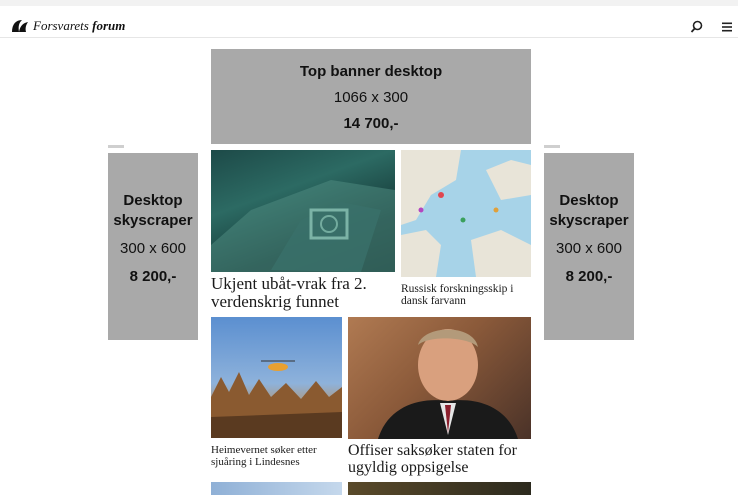 The height and width of the screenshot is (495, 738). I want to click on search-icon, so click(697, 27).